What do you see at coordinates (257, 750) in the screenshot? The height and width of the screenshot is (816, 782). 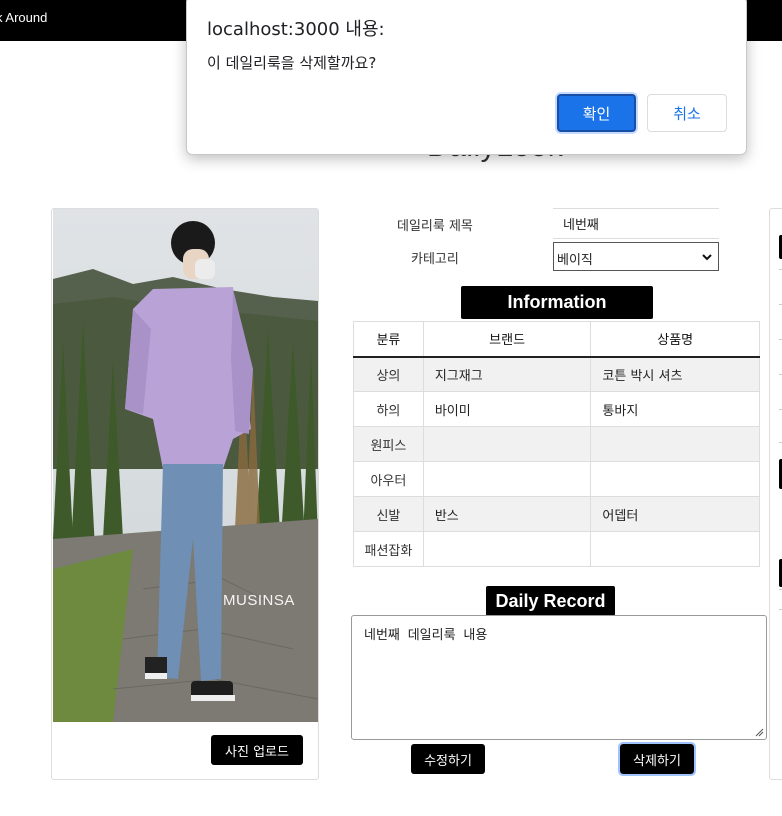 I see `photo-upload-button: 사진 업로드` at bounding box center [257, 750].